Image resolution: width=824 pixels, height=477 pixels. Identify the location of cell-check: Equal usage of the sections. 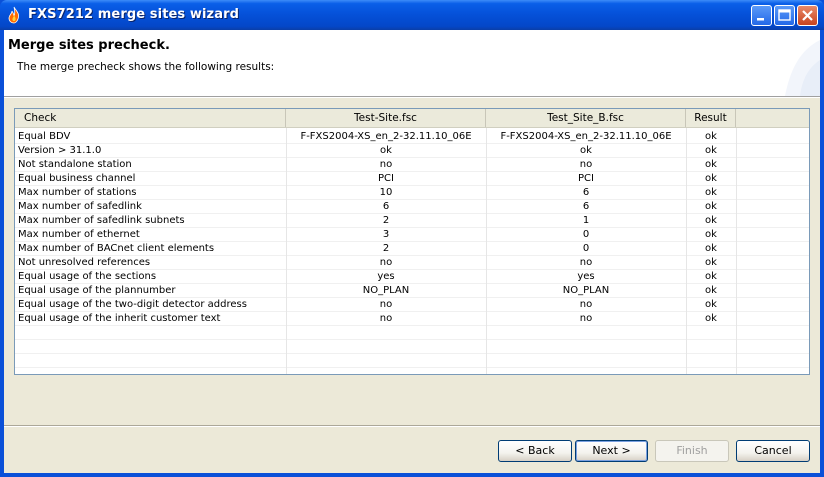
(87, 276).